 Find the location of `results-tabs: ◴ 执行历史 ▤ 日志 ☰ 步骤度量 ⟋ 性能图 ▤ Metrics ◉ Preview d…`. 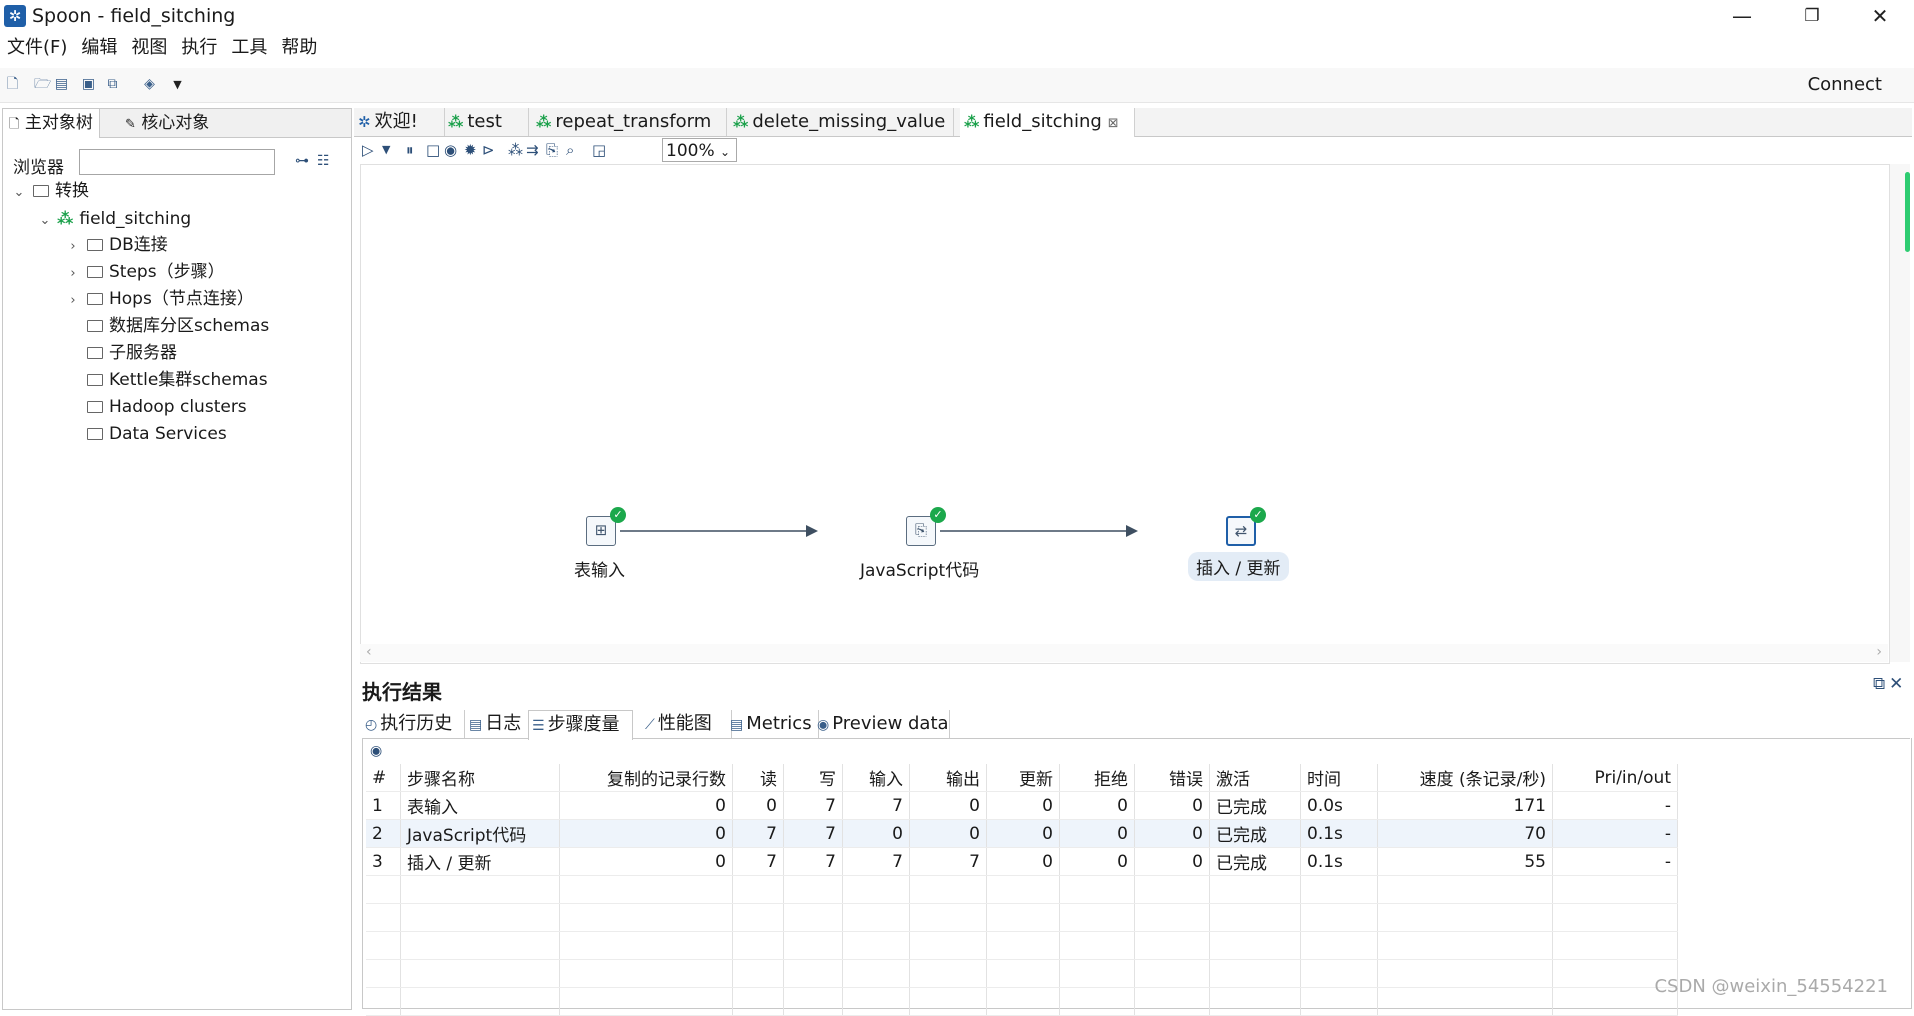

results-tabs: ◴ 执行历史 ▤ 日志 ☰ 步骤度量 ⟋ 性能图 ▤ Metrics ◉ Preview d… is located at coordinates (1136, 725).